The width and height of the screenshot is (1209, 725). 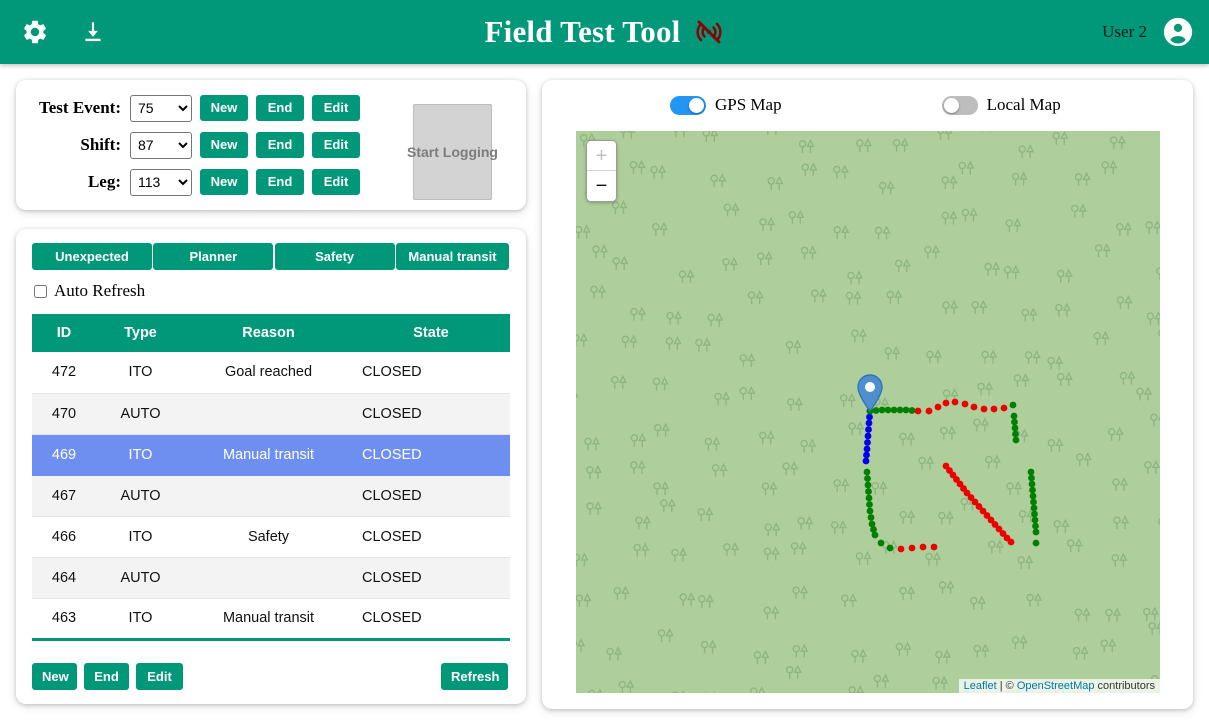 I want to click on events-edit-button: Edit, so click(x=159, y=676).